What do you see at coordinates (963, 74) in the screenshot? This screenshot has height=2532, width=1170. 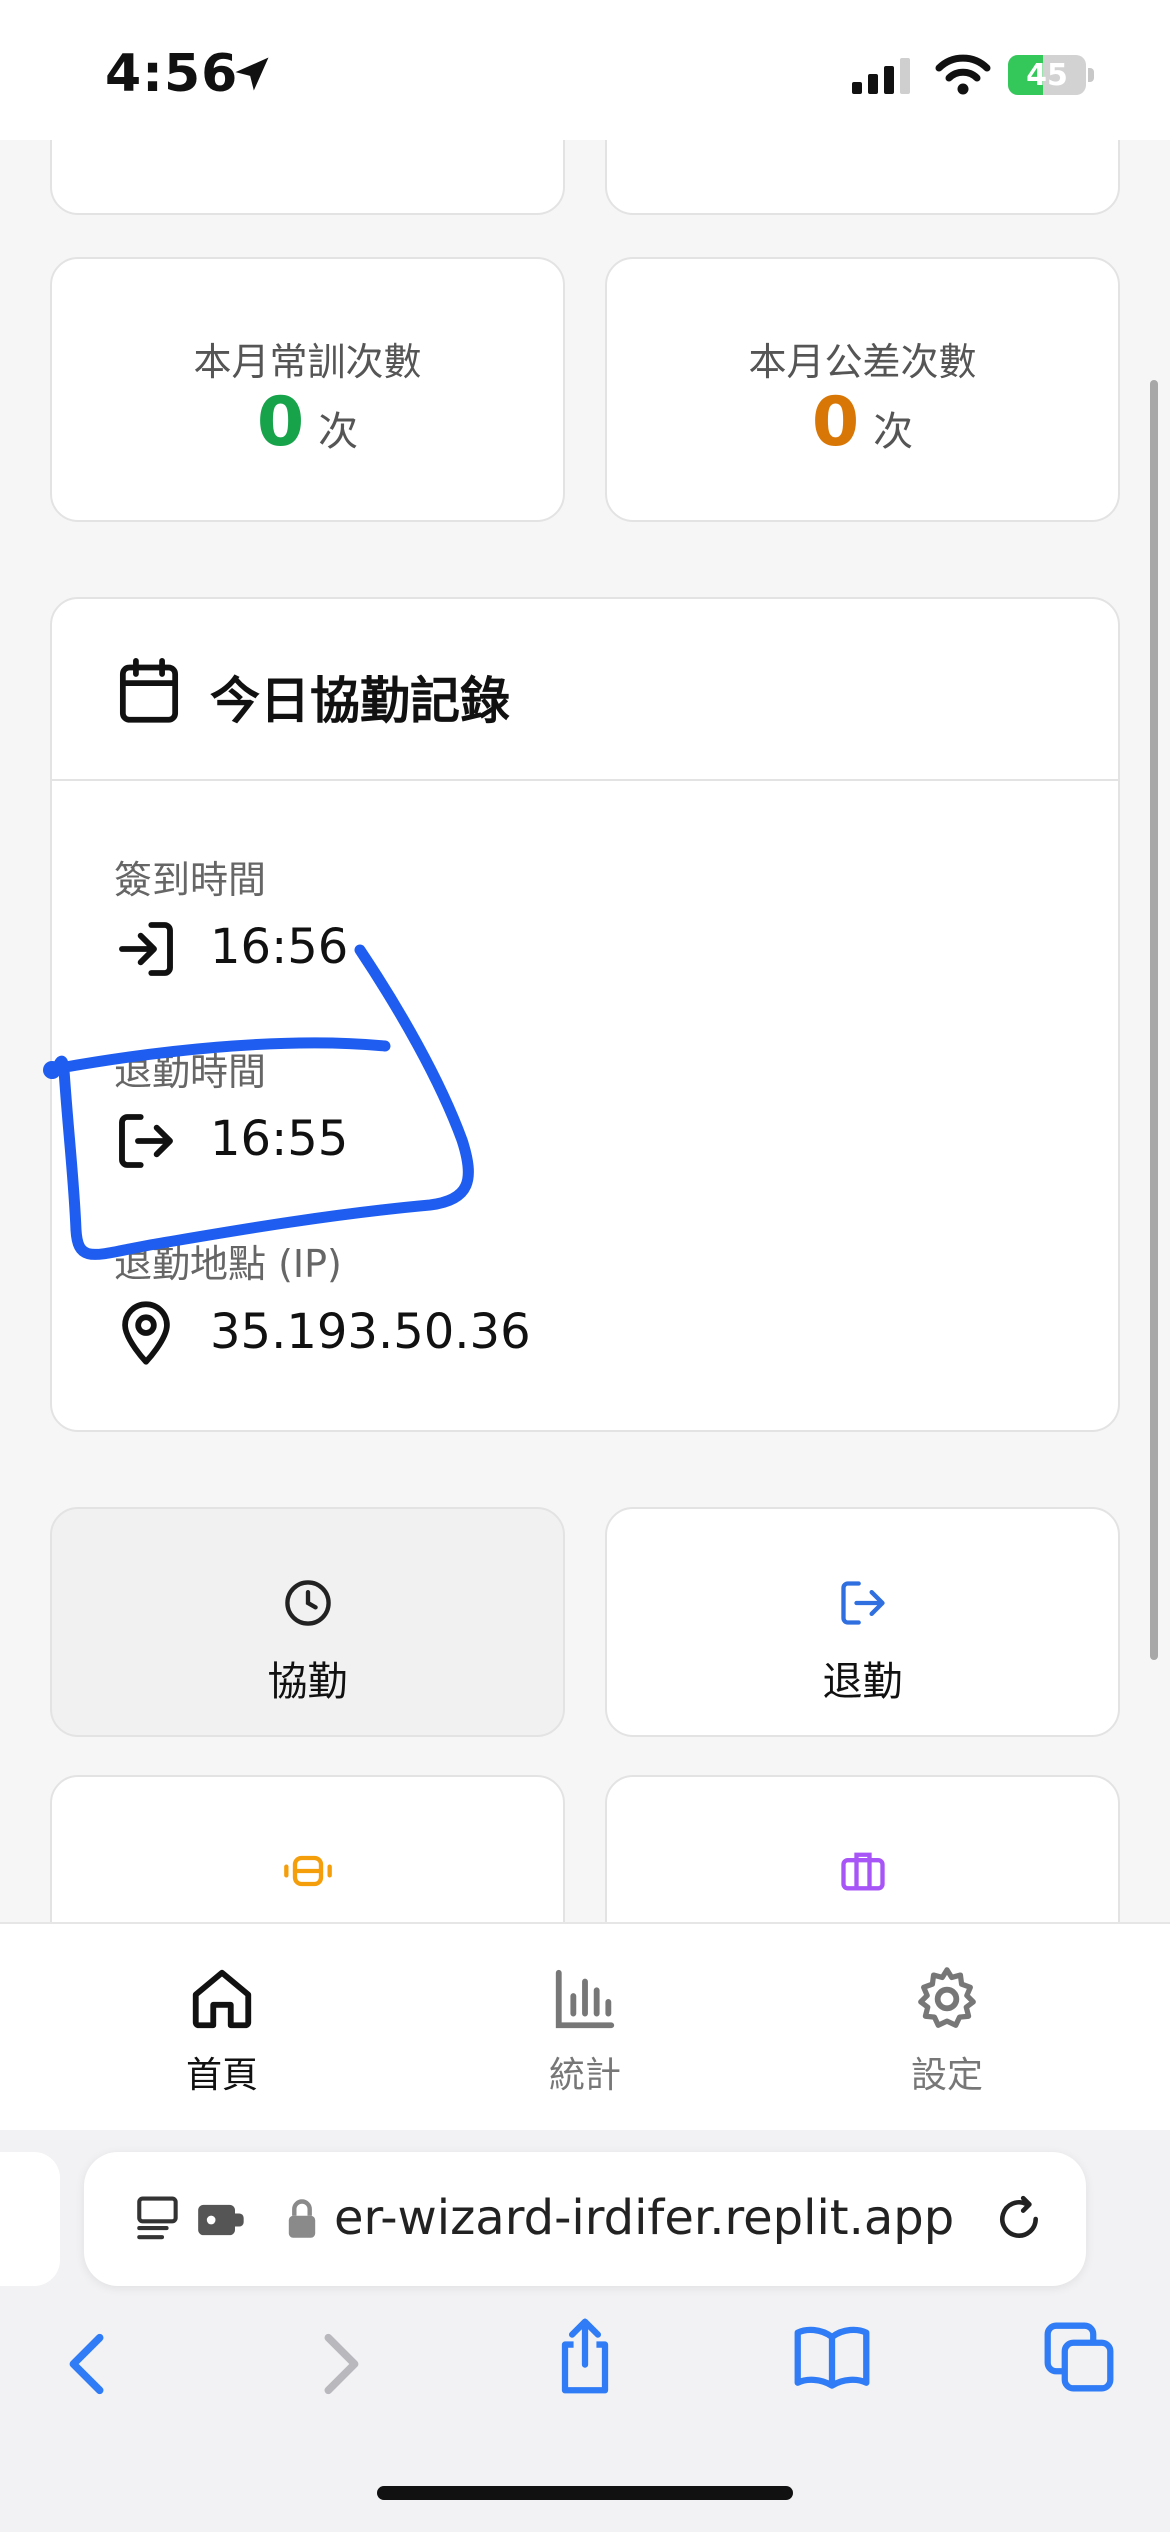 I see `wifi-icon` at bounding box center [963, 74].